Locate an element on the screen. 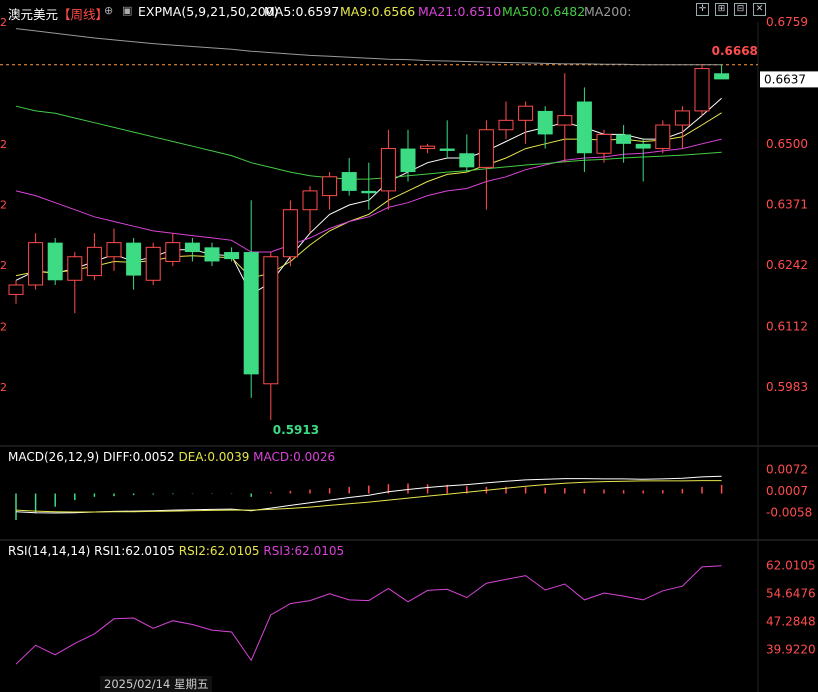 The image size is (818, 692). rsi2-value: RSI2:62.0105 is located at coordinates (219, 551).